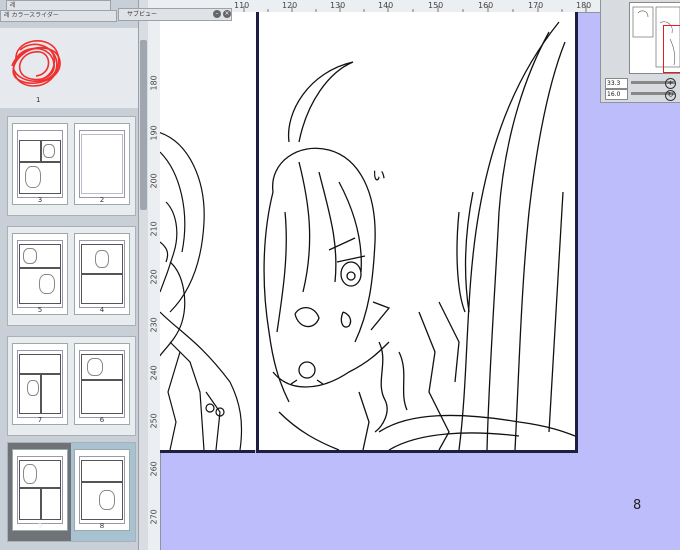  I want to click on ruler-label: 210, so click(154, 229).